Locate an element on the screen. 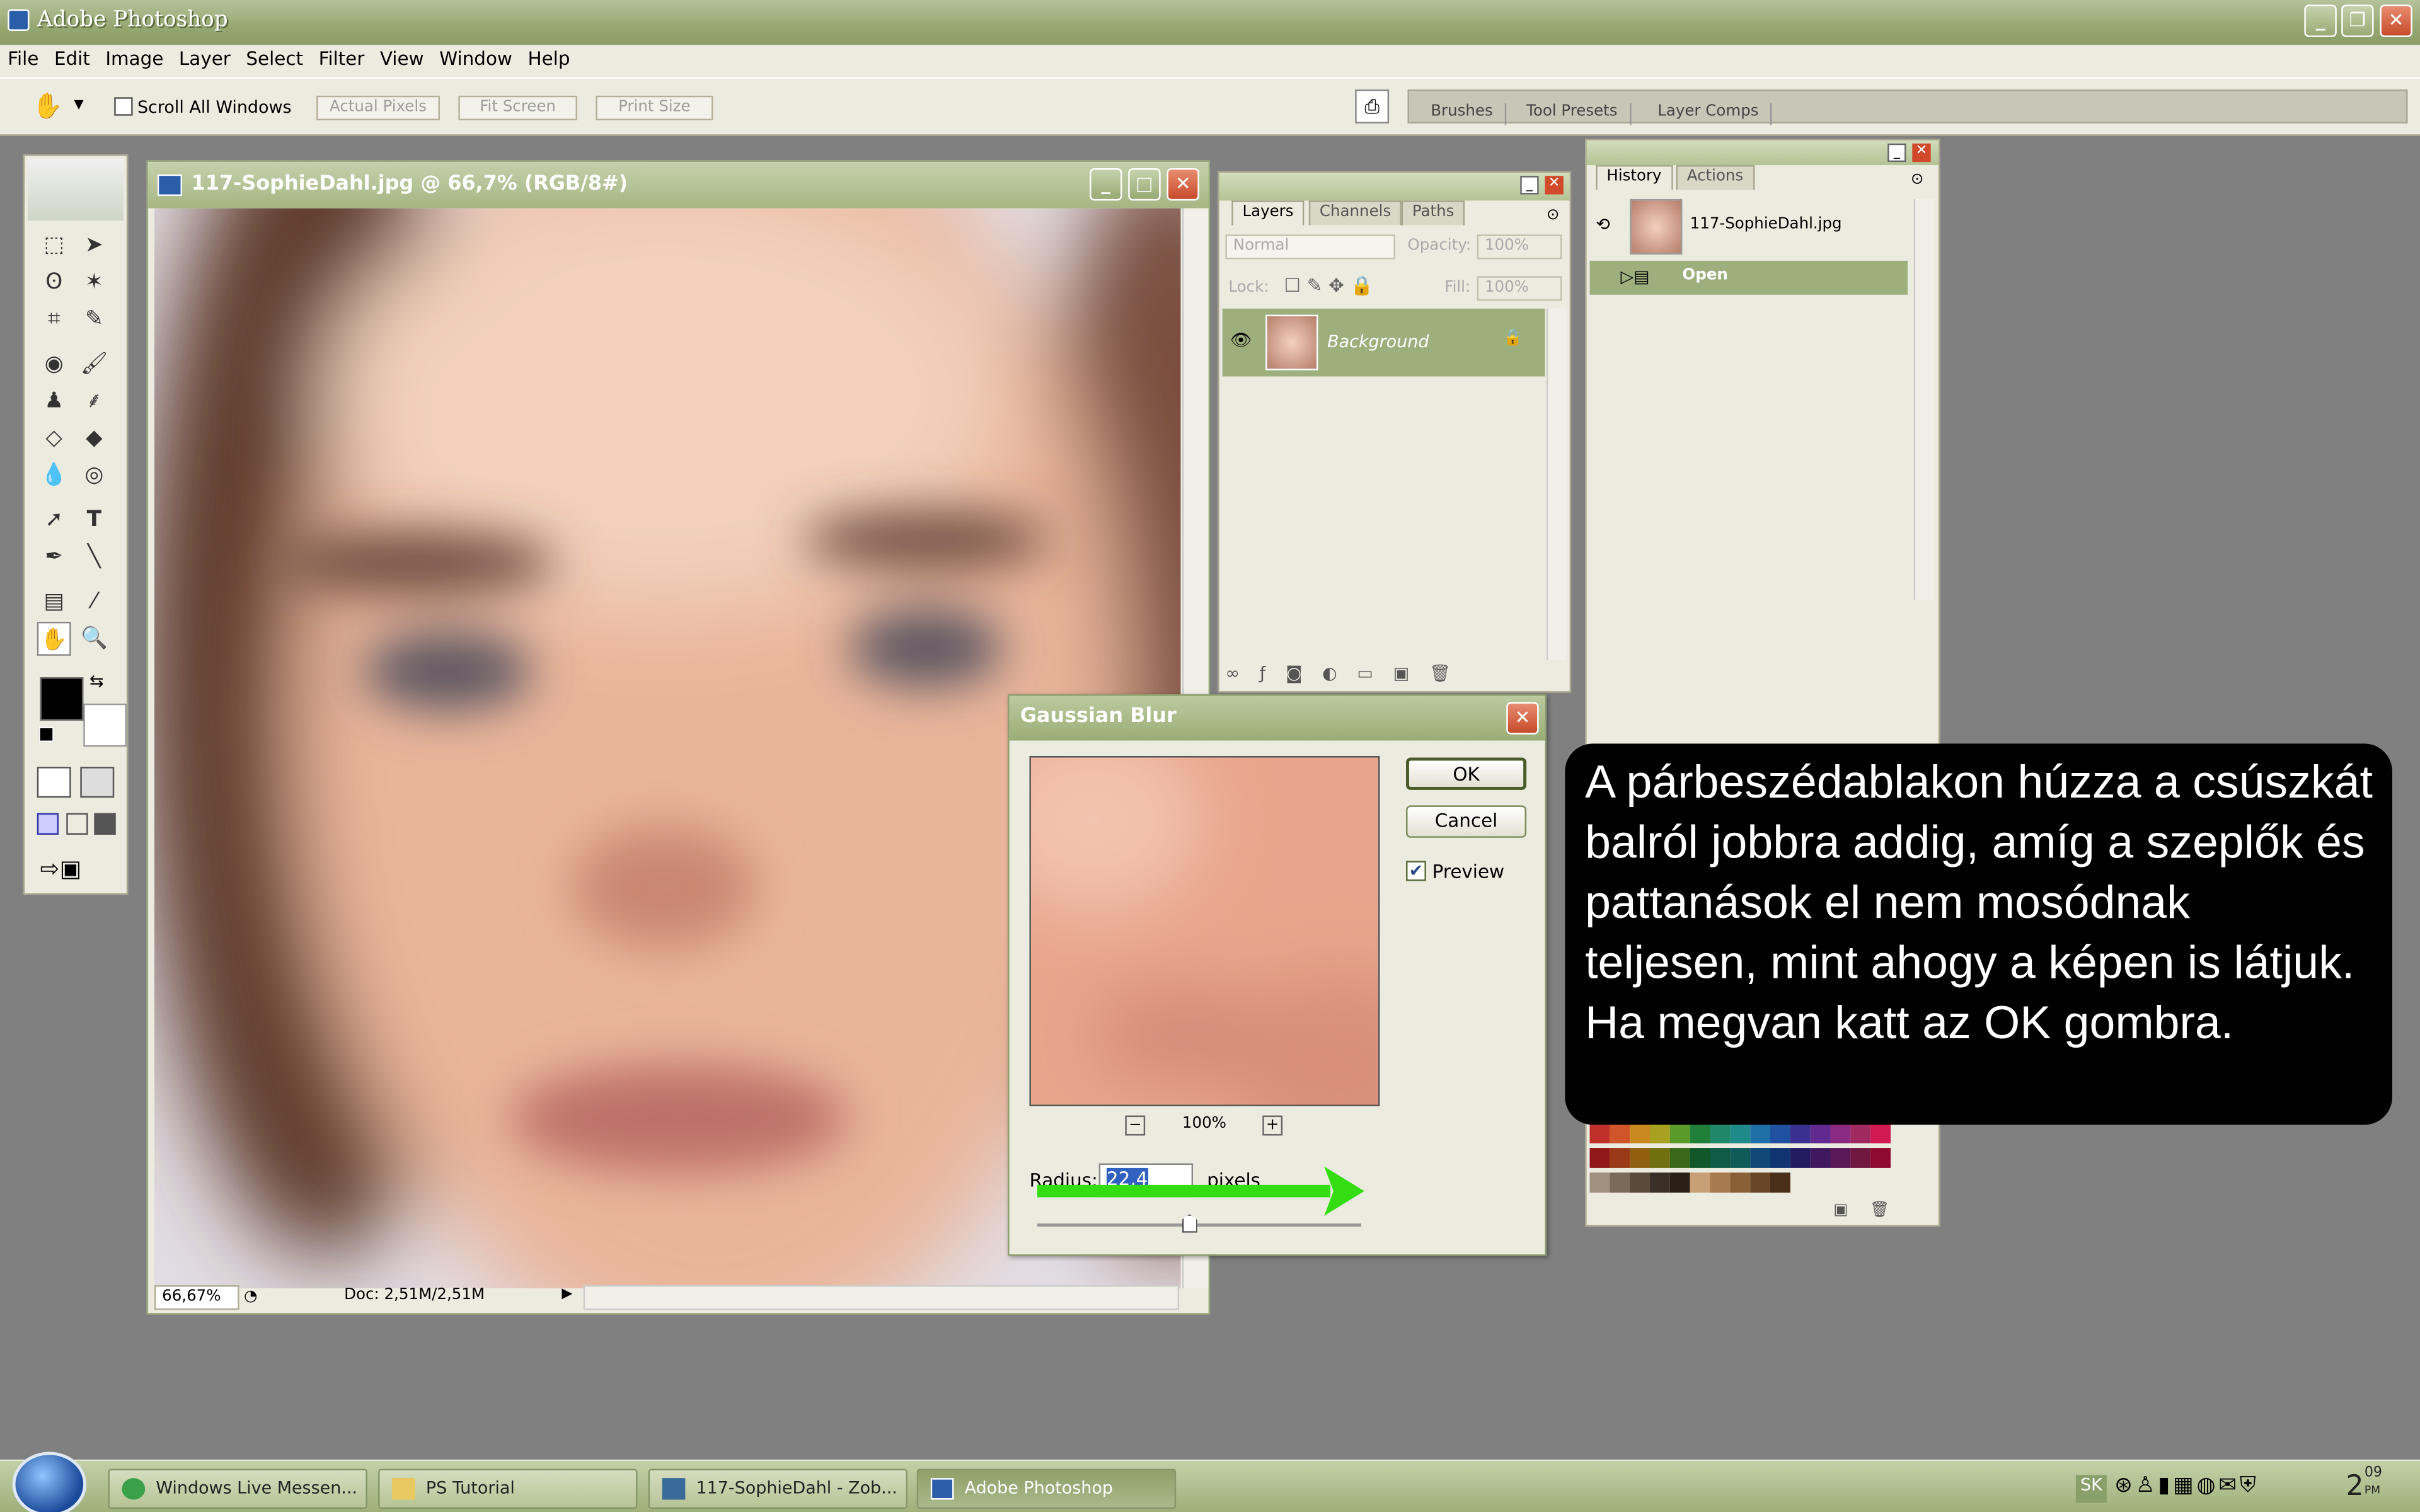 Image resolution: width=2420 pixels, height=1512 pixels. tab-channels: Channels is located at coordinates (1355, 213).